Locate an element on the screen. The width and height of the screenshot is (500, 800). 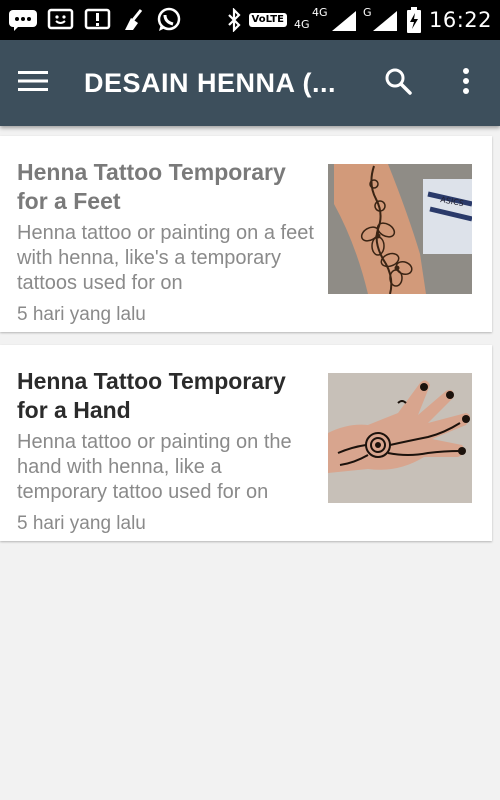
search-icon is located at coordinates (398, 83).